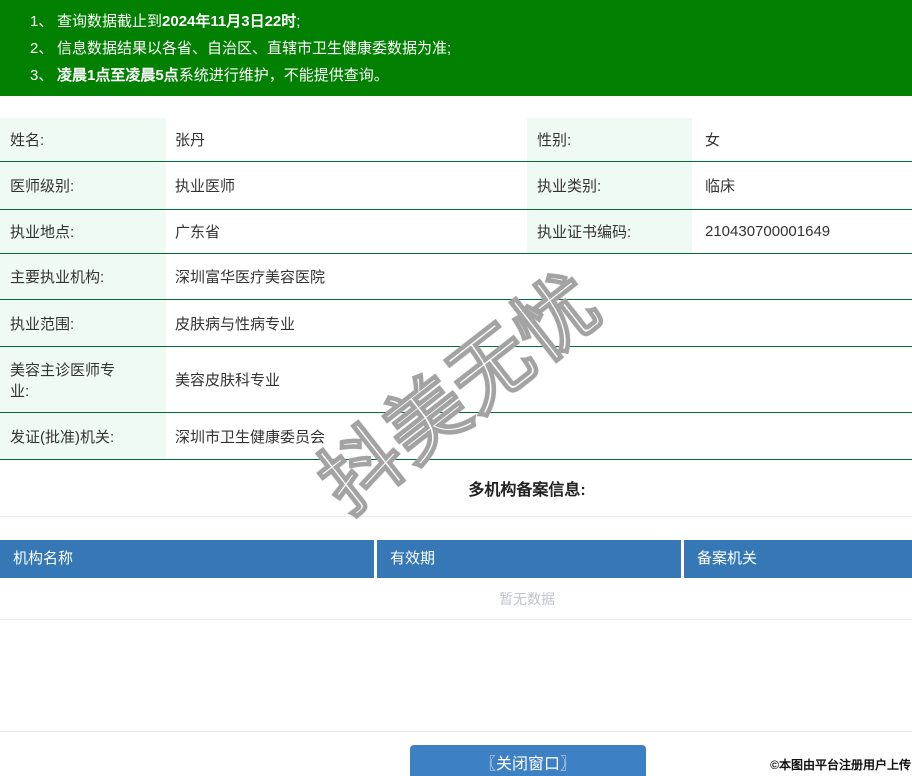 This screenshot has width=912, height=776. Describe the element at coordinates (190, 140) in the screenshot. I see `name-value: 张丹` at that location.